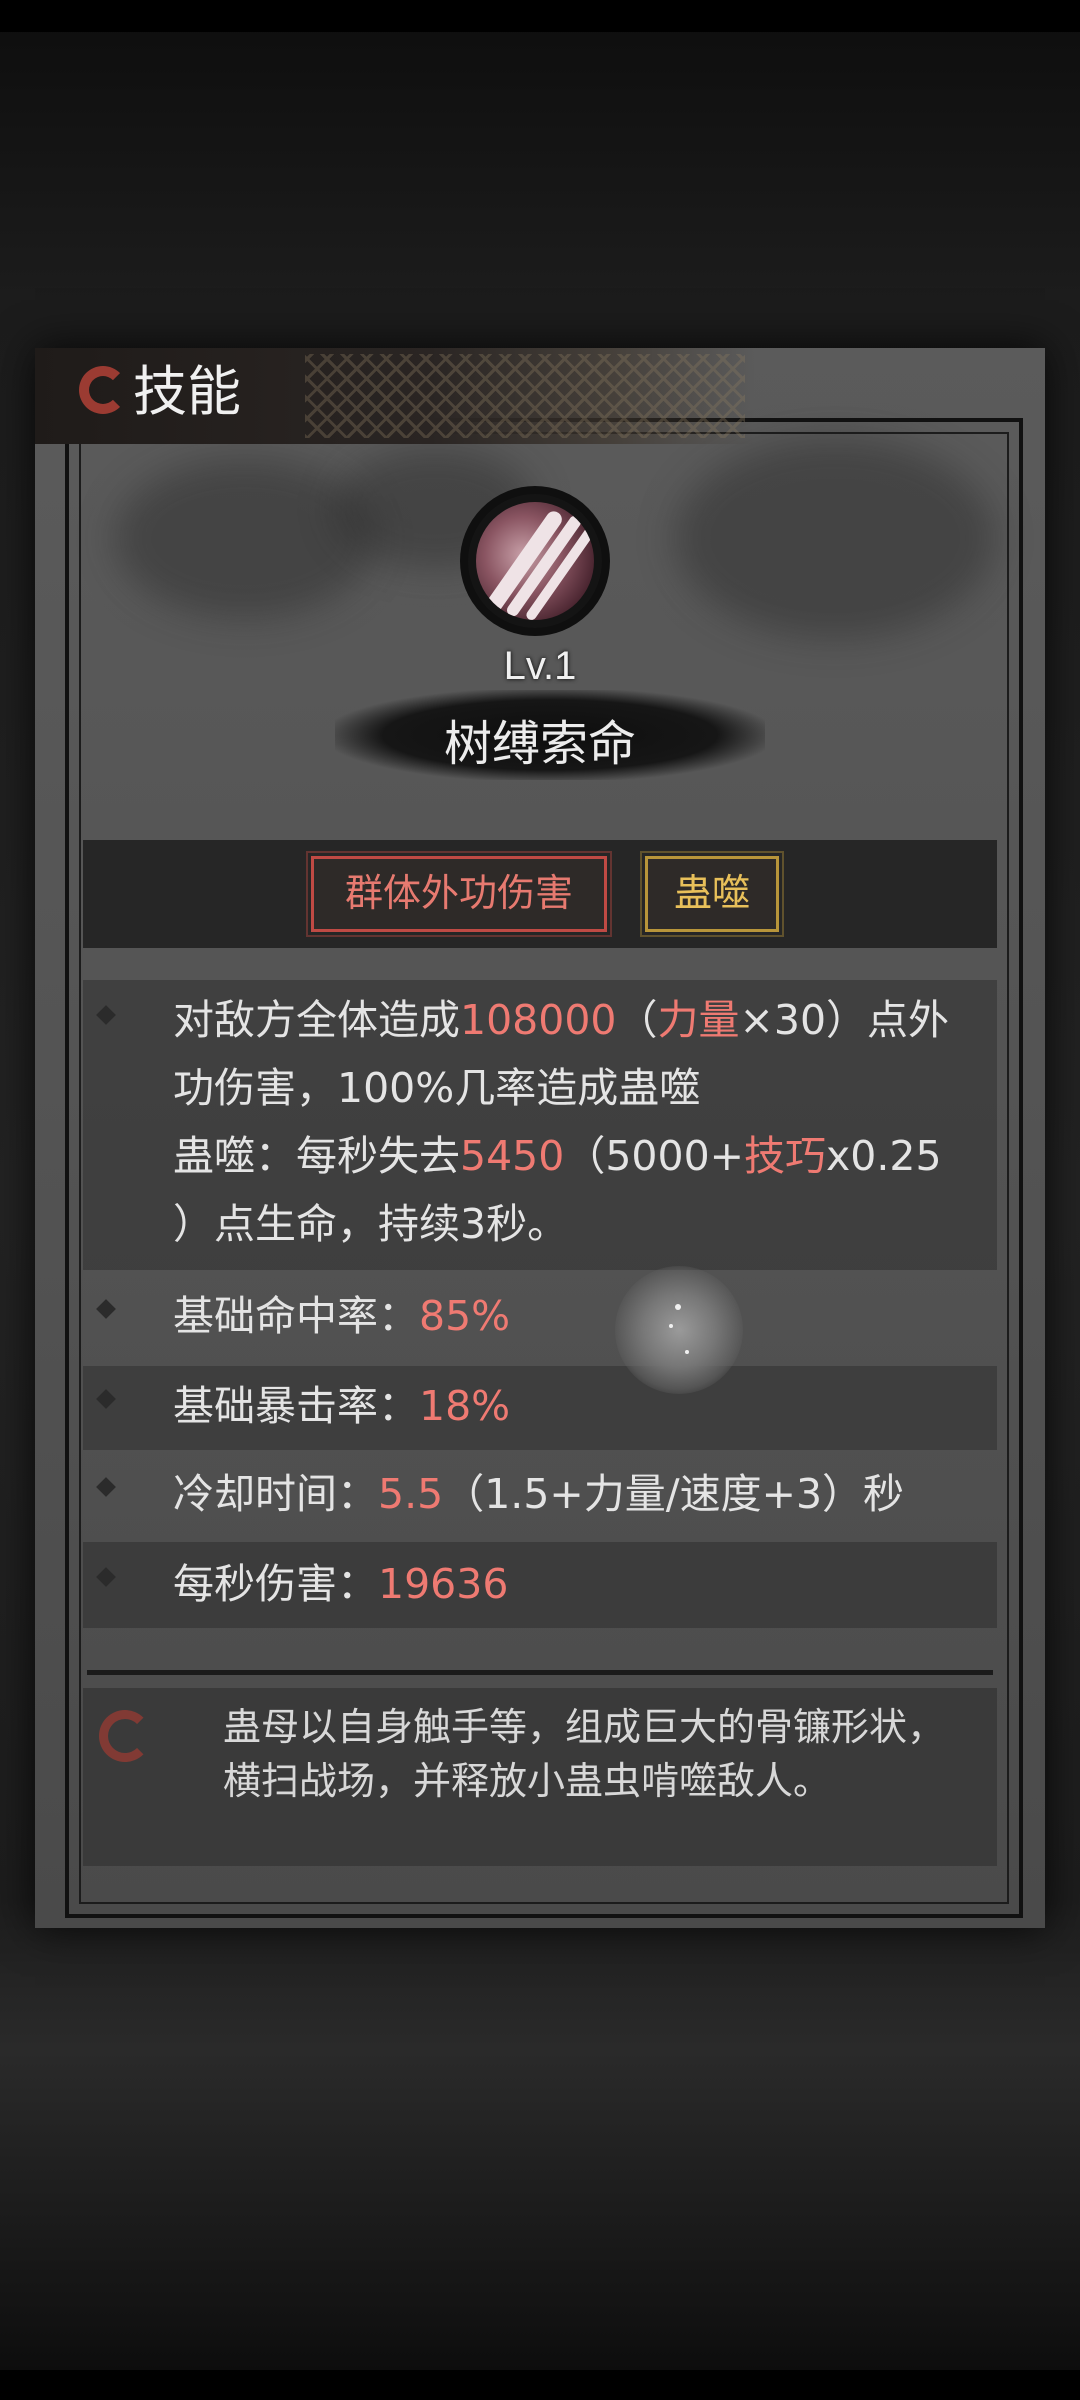  I want to click on divider, so click(540, 1672).